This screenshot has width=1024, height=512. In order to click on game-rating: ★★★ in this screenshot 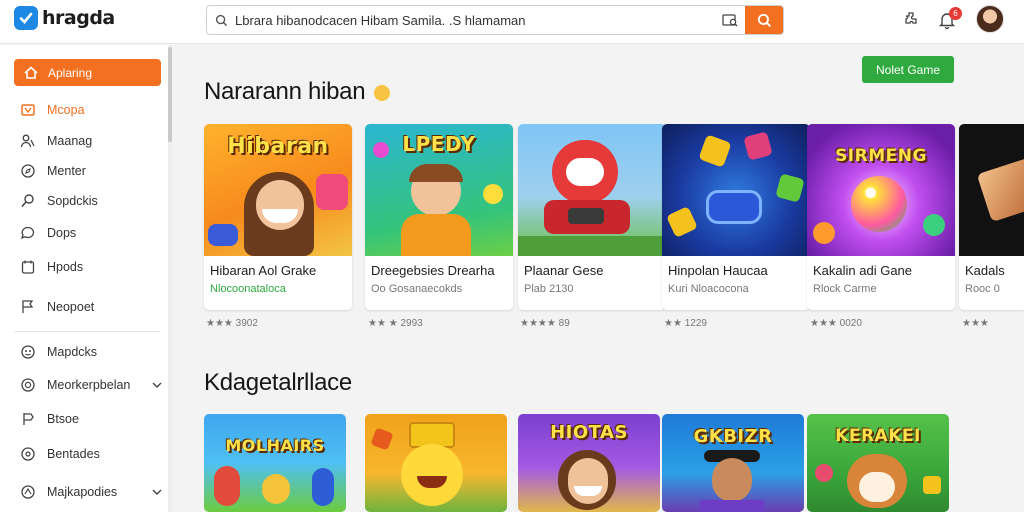, I will do `click(975, 323)`.